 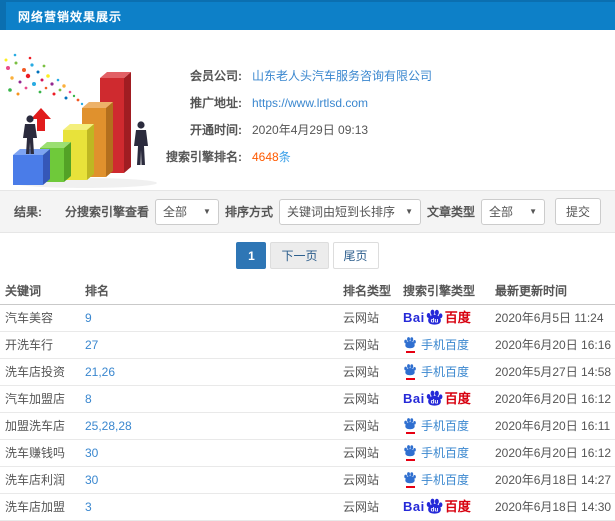 What do you see at coordinates (552, 453) in the screenshot?
I see `updated-cell: 2020年6月20日 16:12` at bounding box center [552, 453].